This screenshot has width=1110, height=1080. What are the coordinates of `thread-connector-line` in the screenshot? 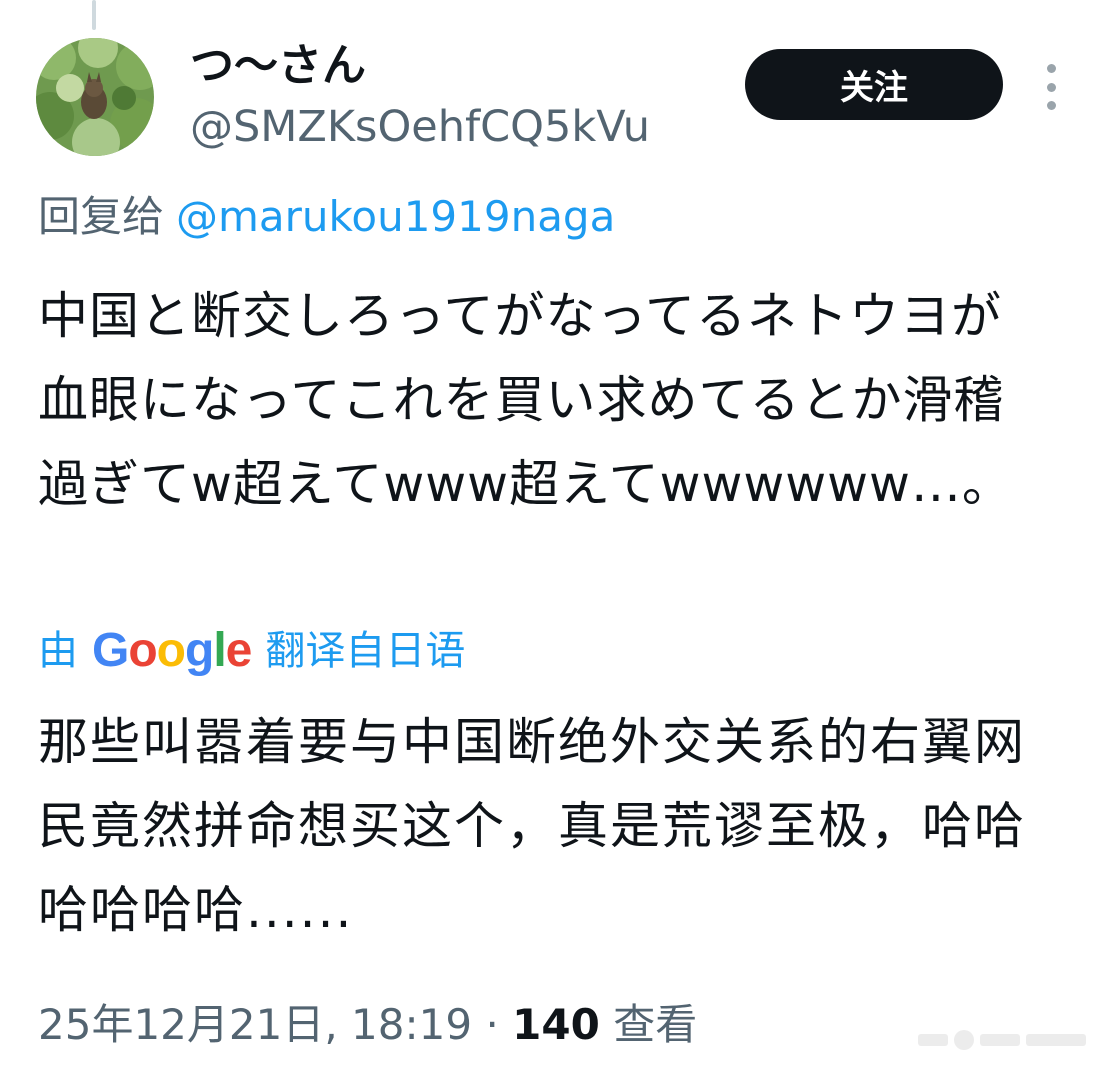 It's located at (94, 15).